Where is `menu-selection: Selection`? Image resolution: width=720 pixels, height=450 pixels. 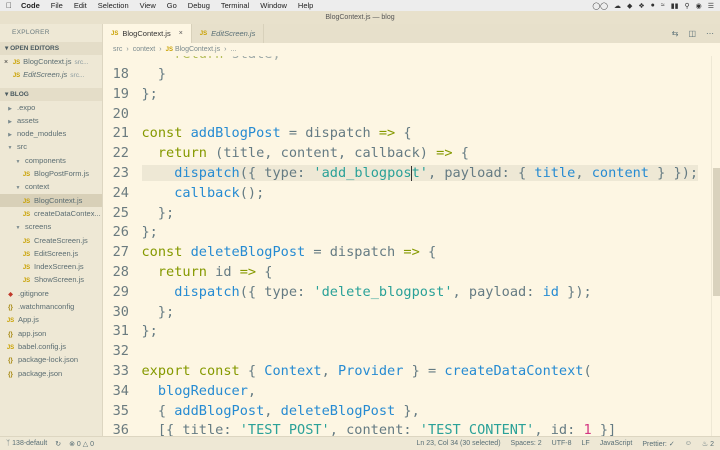 menu-selection: Selection is located at coordinates (113, 5).